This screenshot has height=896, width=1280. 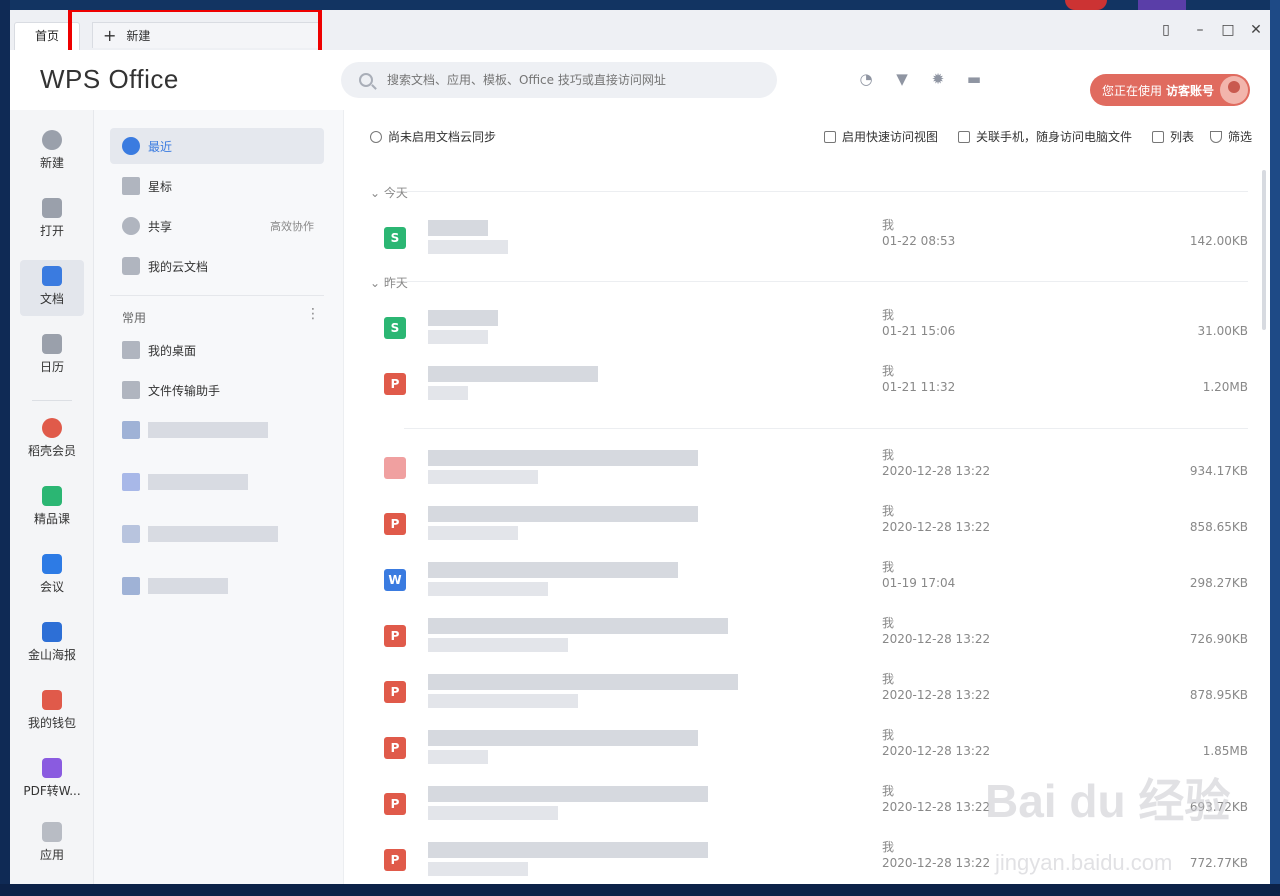 What do you see at coordinates (1218, 471) in the screenshot?
I see `file-size: 934.17KB` at bounding box center [1218, 471].